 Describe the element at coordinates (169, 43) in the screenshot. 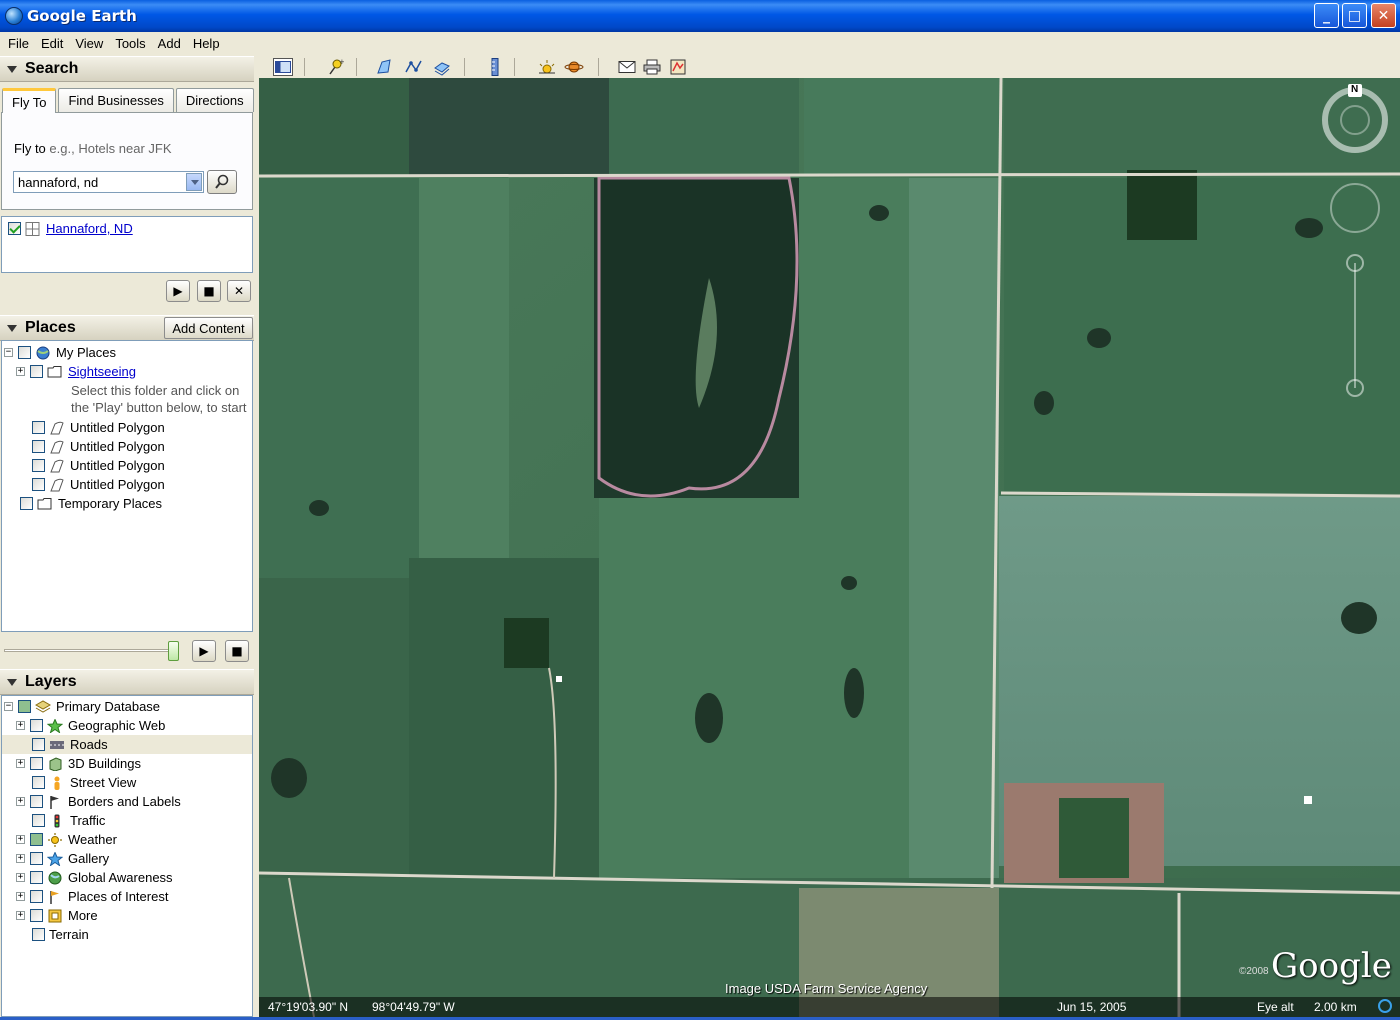

I see `menu-add: Add` at that location.